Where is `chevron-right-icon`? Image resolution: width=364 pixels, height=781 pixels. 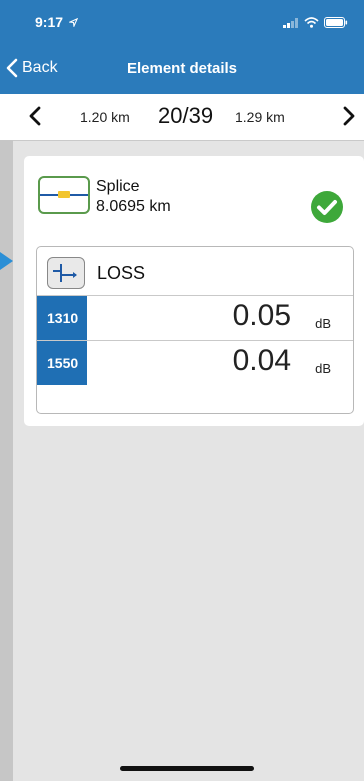
chevron-right-icon is located at coordinates (349, 116).